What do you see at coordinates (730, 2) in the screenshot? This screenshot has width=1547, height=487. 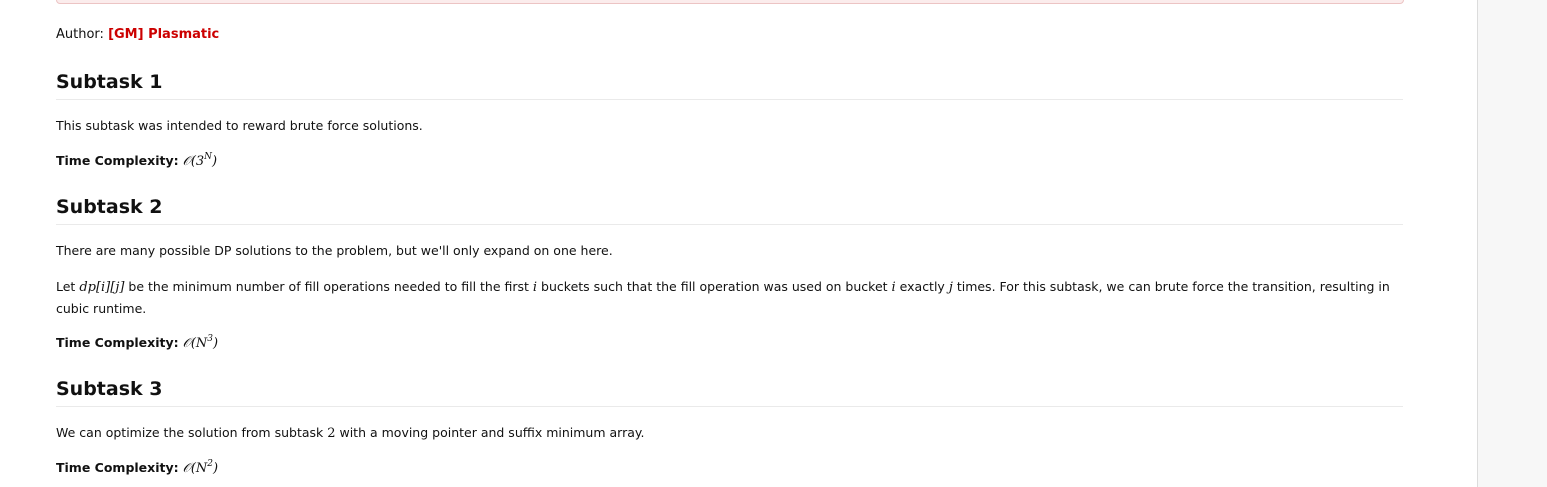 I see `alert-box-bottom-edge` at bounding box center [730, 2].